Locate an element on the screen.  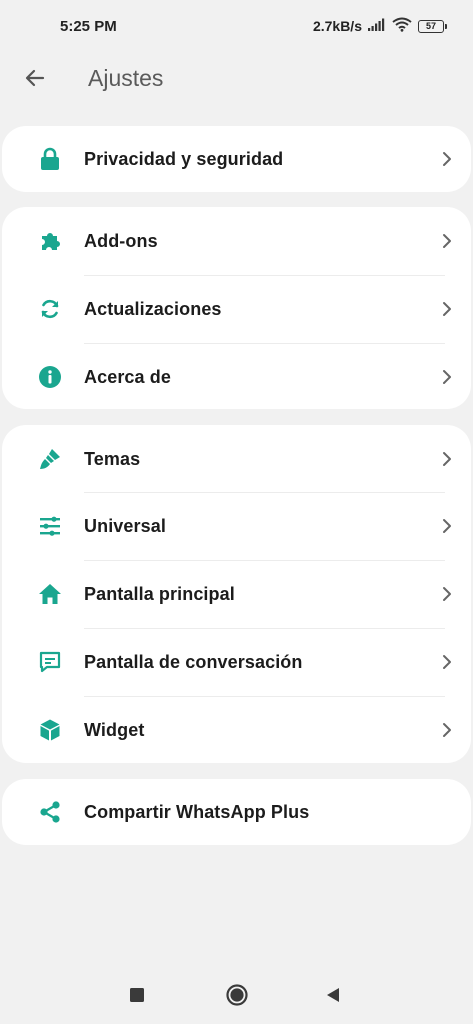
settings-item-universal: Universal is located at coordinates (236, 526).